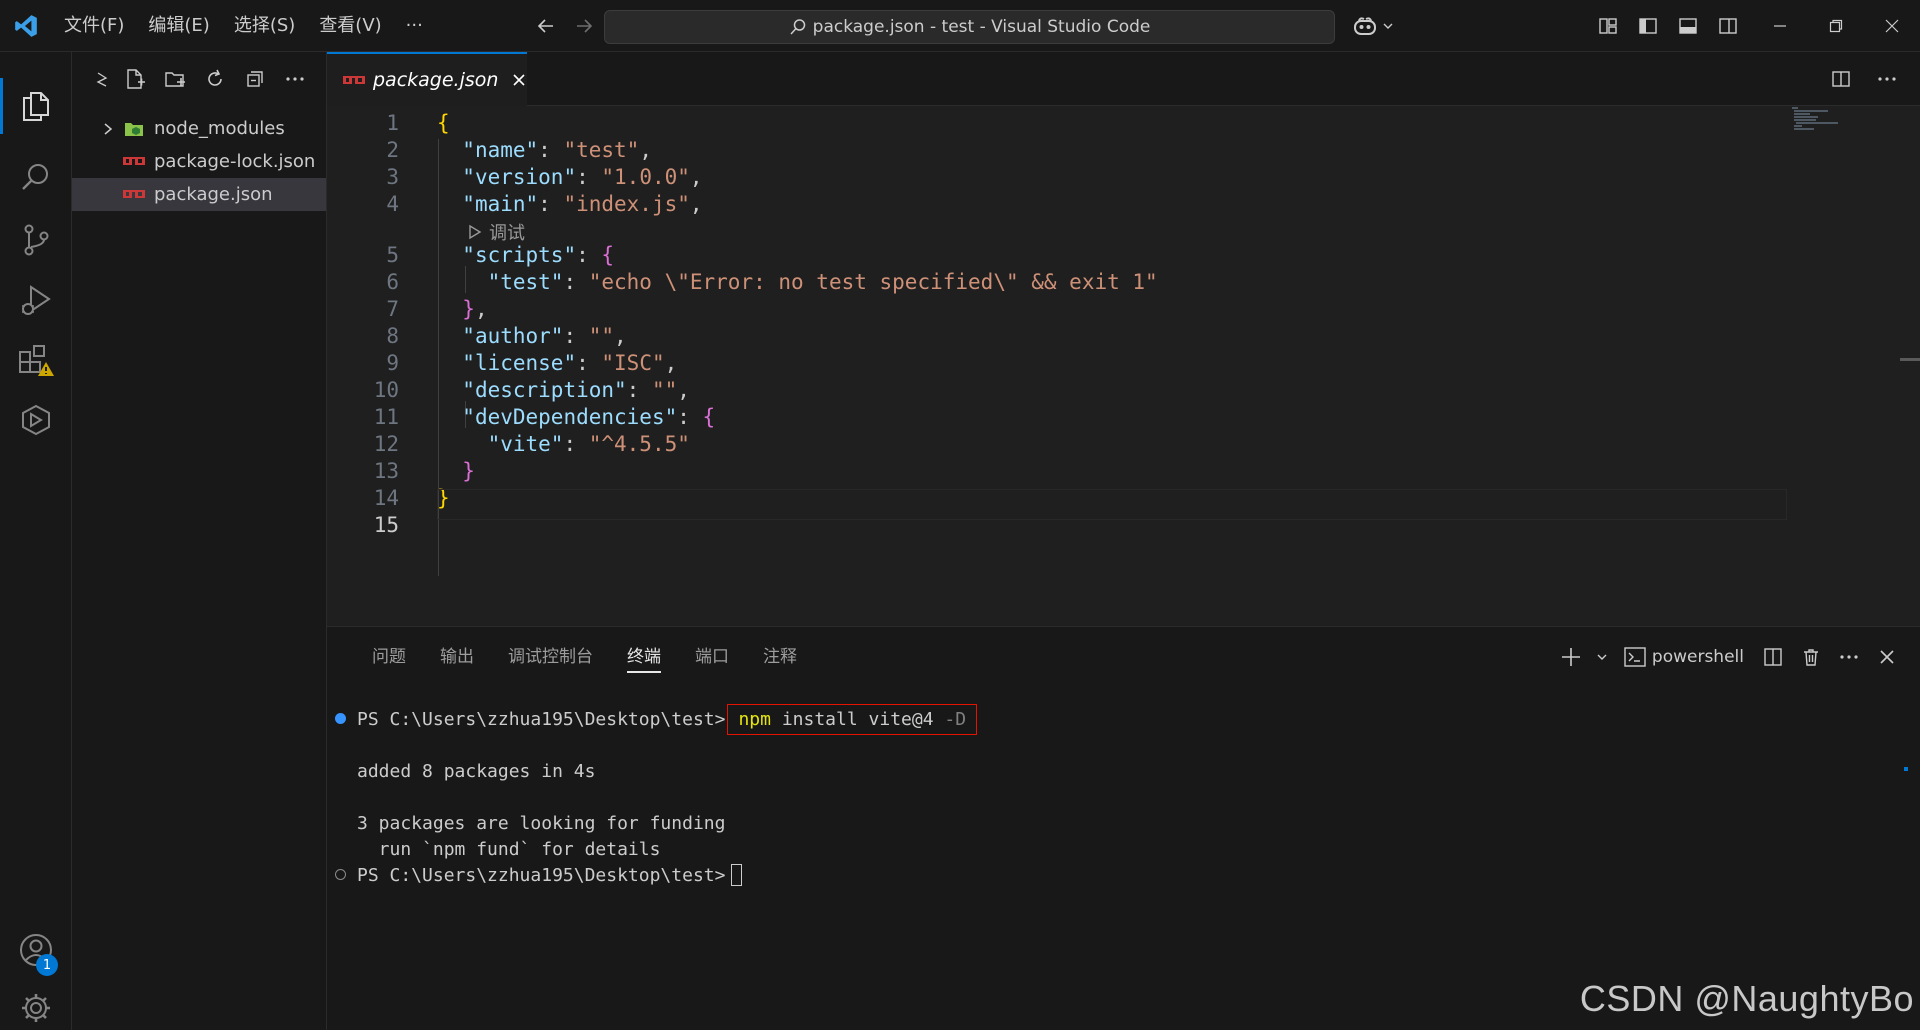 Image resolution: width=1920 pixels, height=1030 pixels. I want to click on tree-item-label: node_modules, so click(219, 128).